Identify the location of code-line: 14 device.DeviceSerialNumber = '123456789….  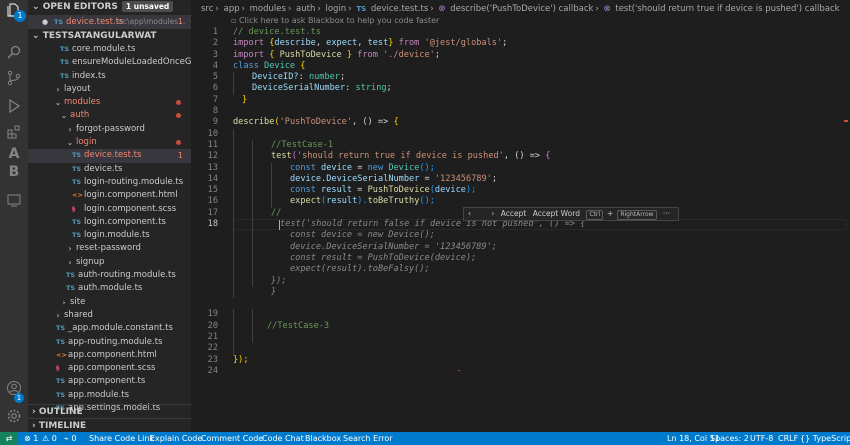
(352, 179).